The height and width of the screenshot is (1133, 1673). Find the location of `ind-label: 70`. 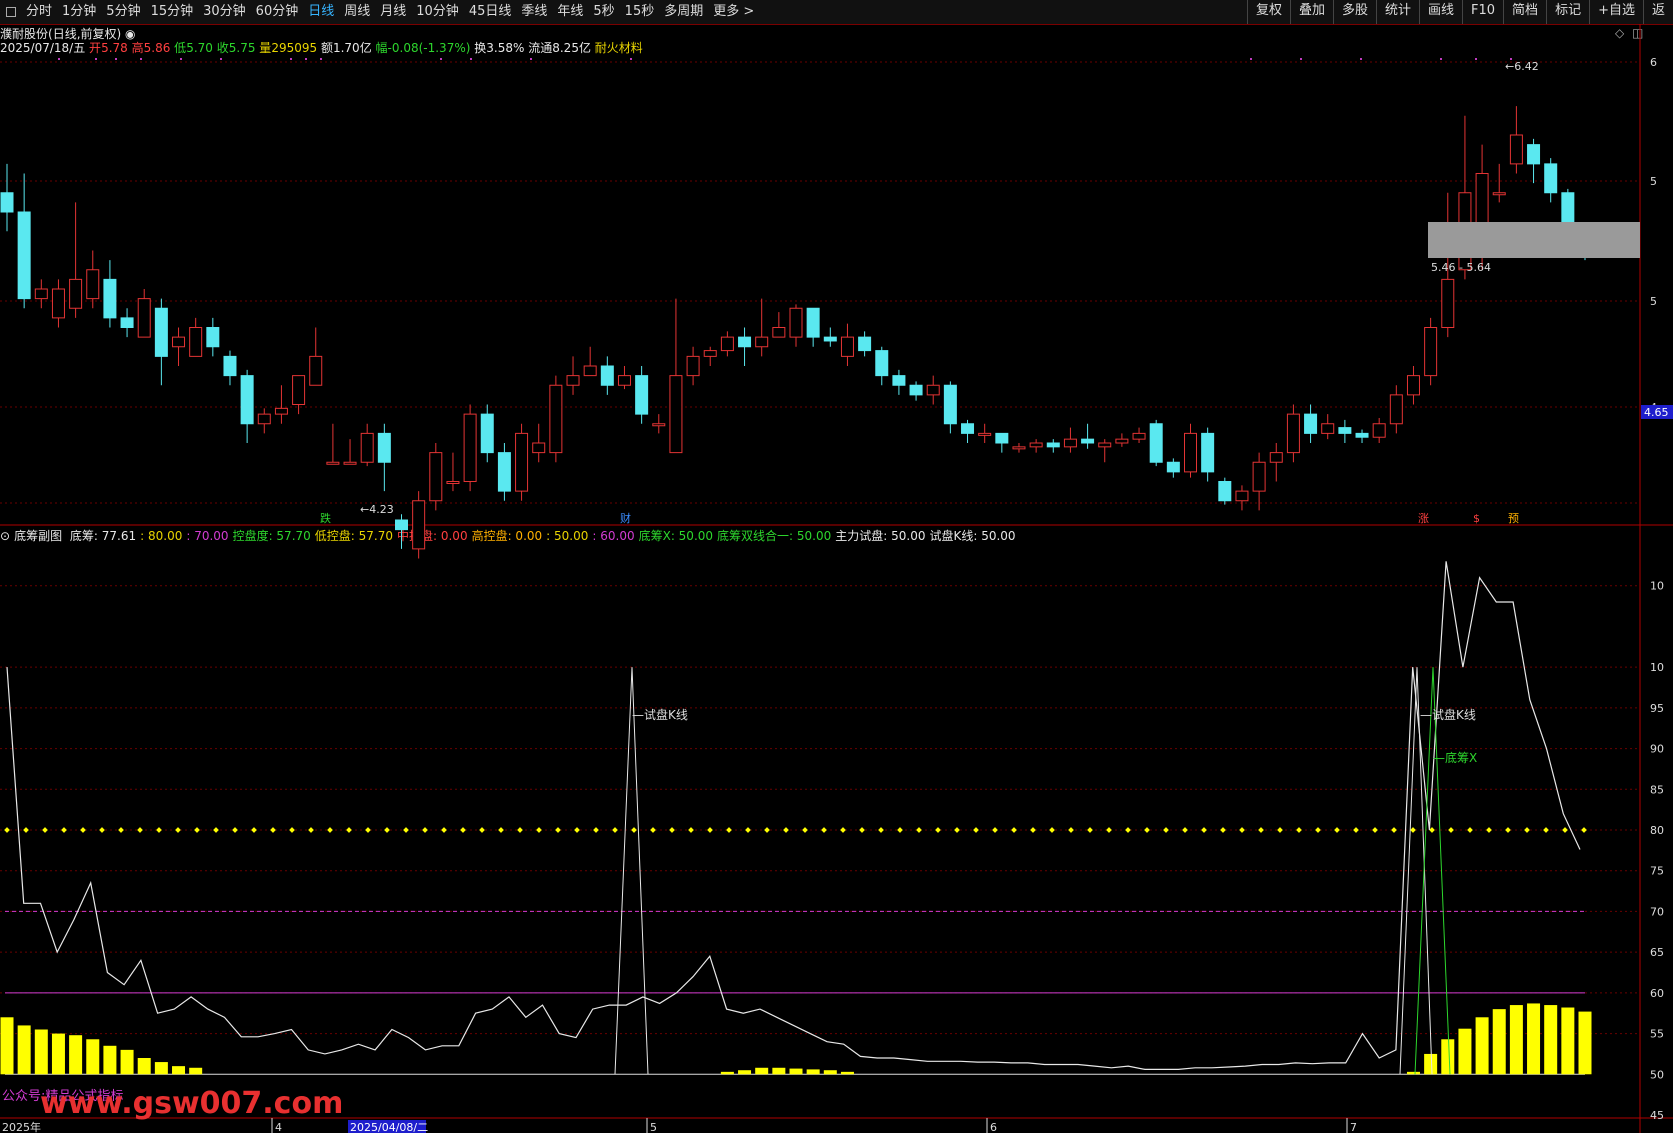

ind-label: 70 is located at coordinates (1657, 911).